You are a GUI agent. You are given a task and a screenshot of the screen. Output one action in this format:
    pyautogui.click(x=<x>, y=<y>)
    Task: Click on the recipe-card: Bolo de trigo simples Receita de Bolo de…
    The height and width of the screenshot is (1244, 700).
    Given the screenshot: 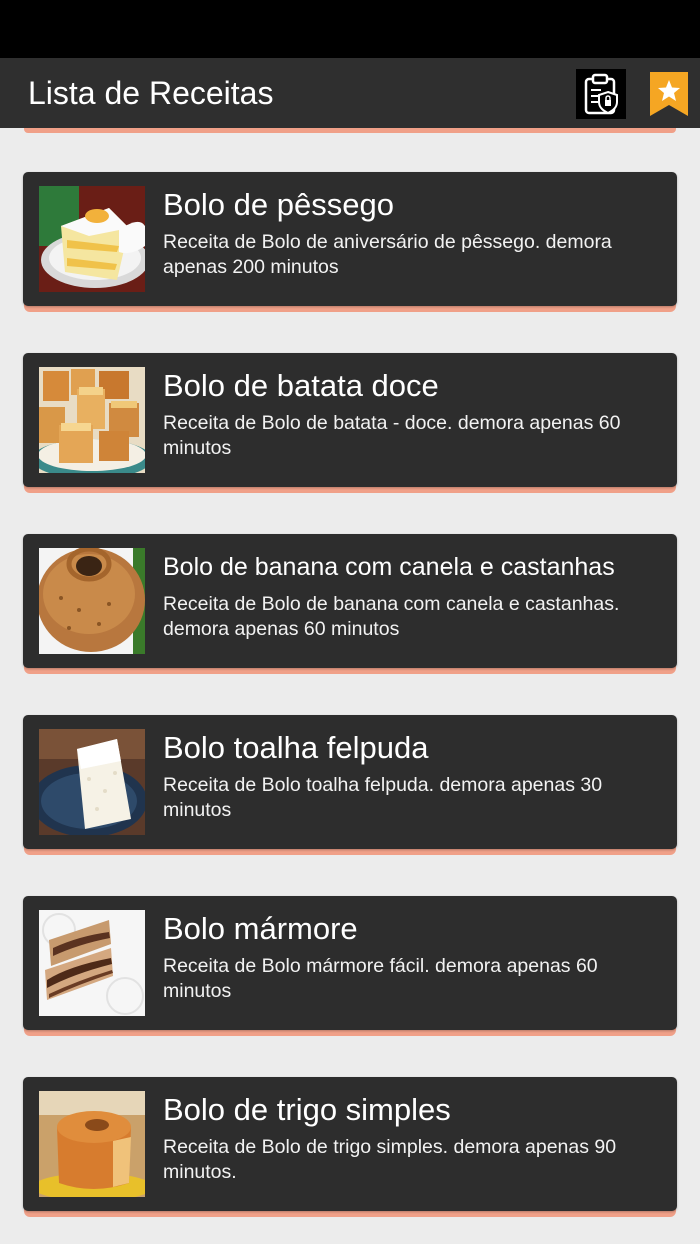 What is the action you would take?
    pyautogui.click(x=350, y=1148)
    